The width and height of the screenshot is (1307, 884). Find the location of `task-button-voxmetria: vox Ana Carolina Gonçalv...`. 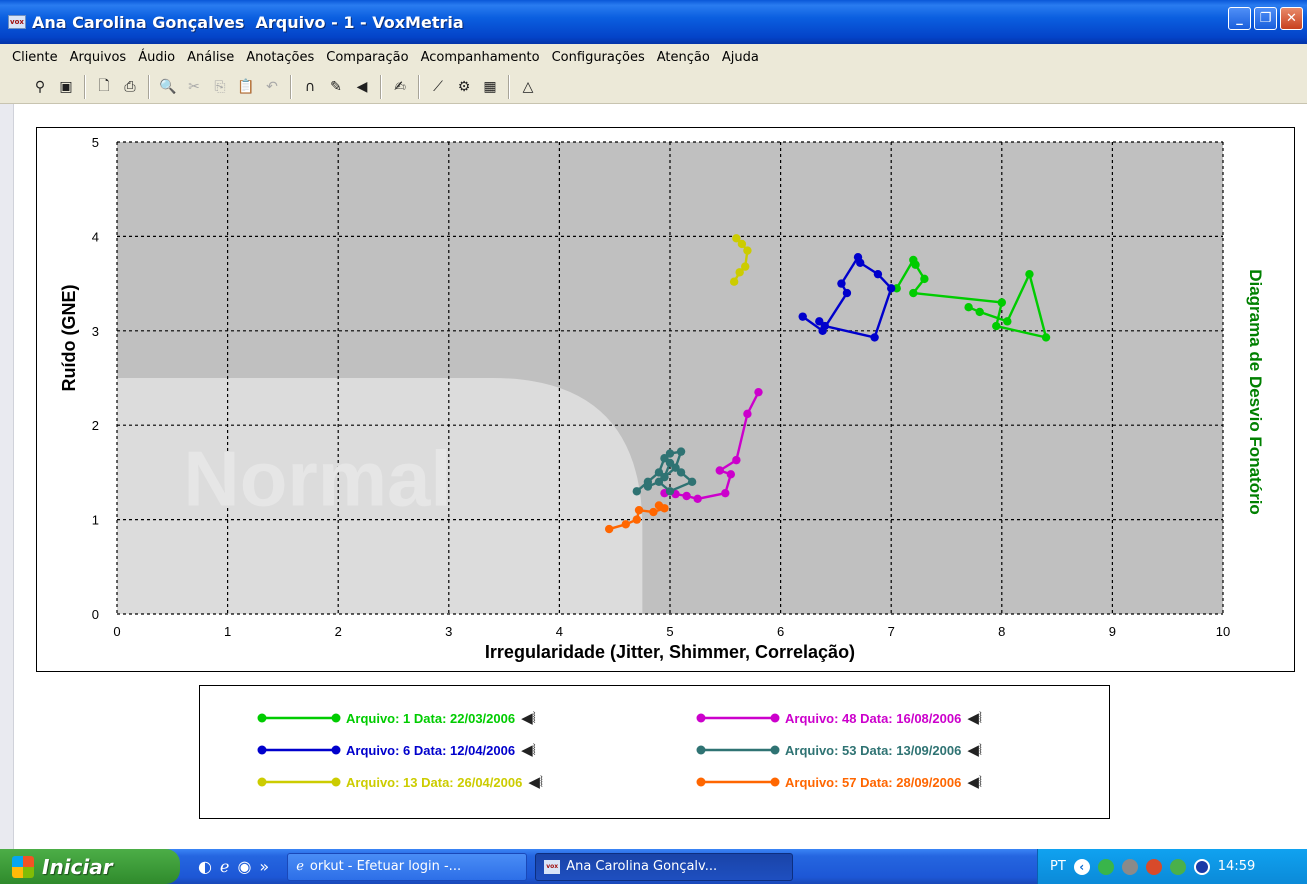

task-button-voxmetria: vox Ana Carolina Gonçalv... is located at coordinates (664, 866).